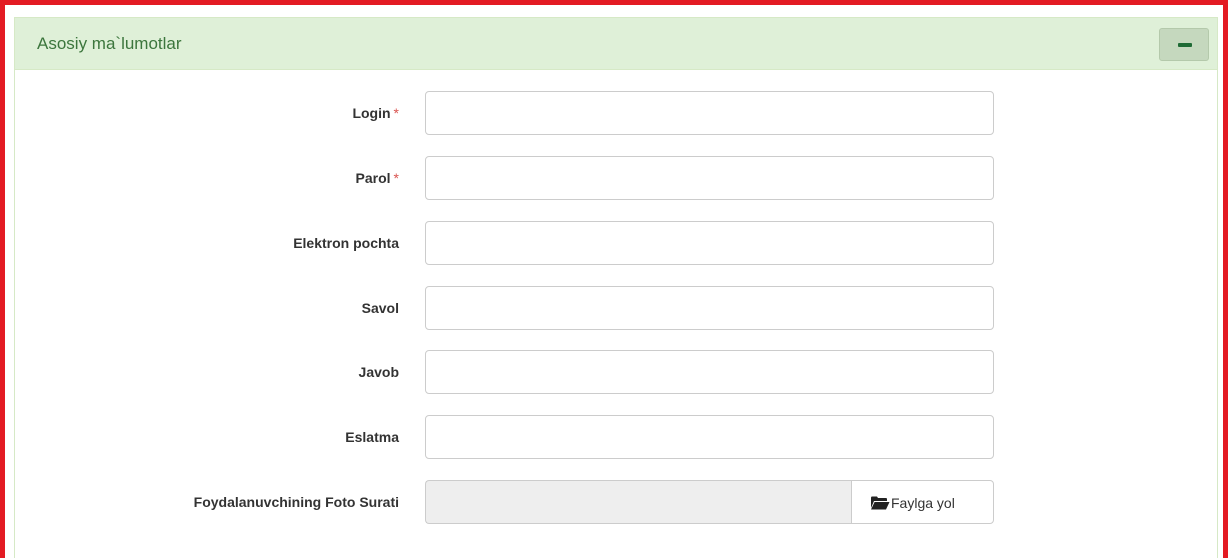  Describe the element at coordinates (709, 437) in the screenshot. I see `eslatma-input` at that location.